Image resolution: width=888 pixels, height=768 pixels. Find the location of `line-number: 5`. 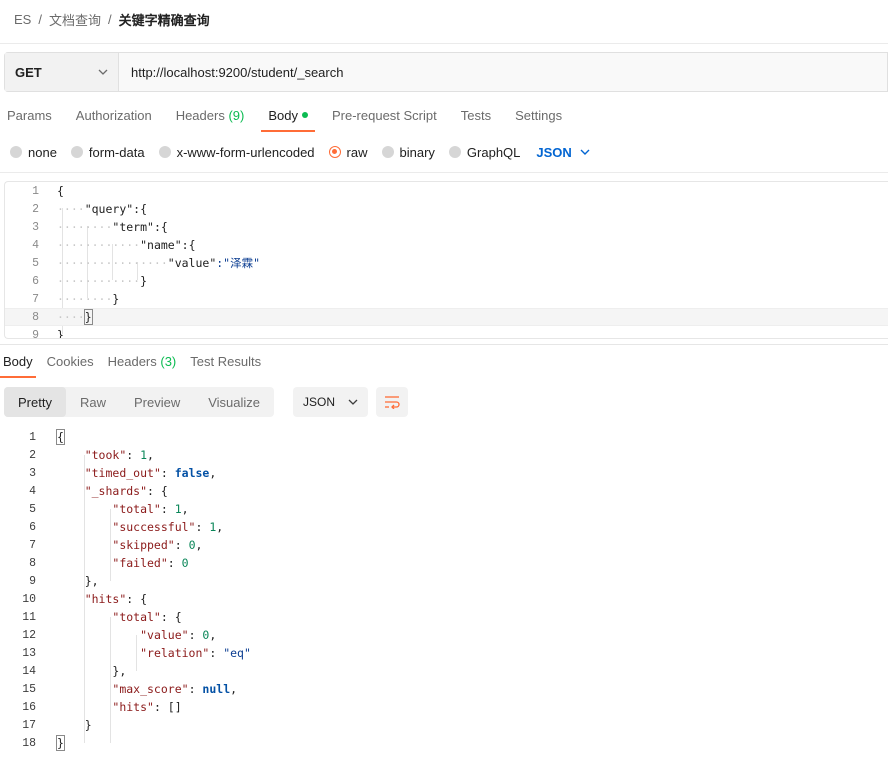

line-number: 5 is located at coordinates (35, 263).